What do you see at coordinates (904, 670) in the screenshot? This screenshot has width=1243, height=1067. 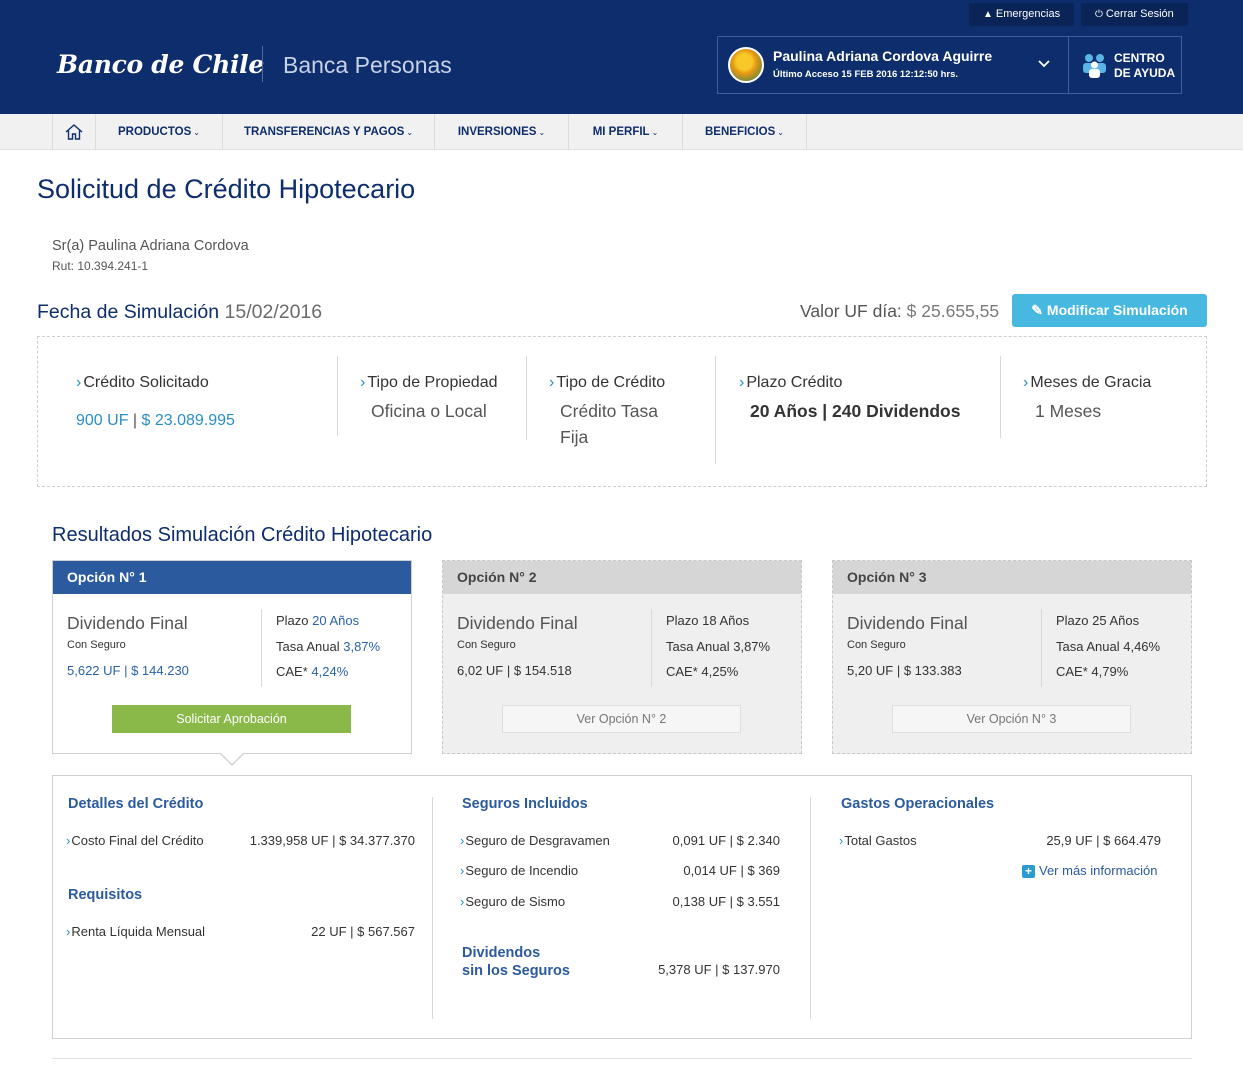 I see `option-3-amount: 5,20 UF | $ 133.383` at bounding box center [904, 670].